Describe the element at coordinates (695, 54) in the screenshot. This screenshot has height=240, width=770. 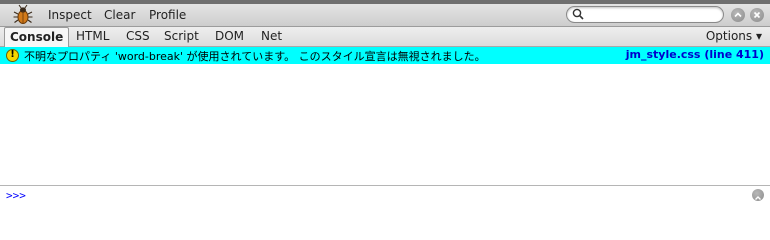
I see `source-link: jm_style.css (line 411)` at that location.